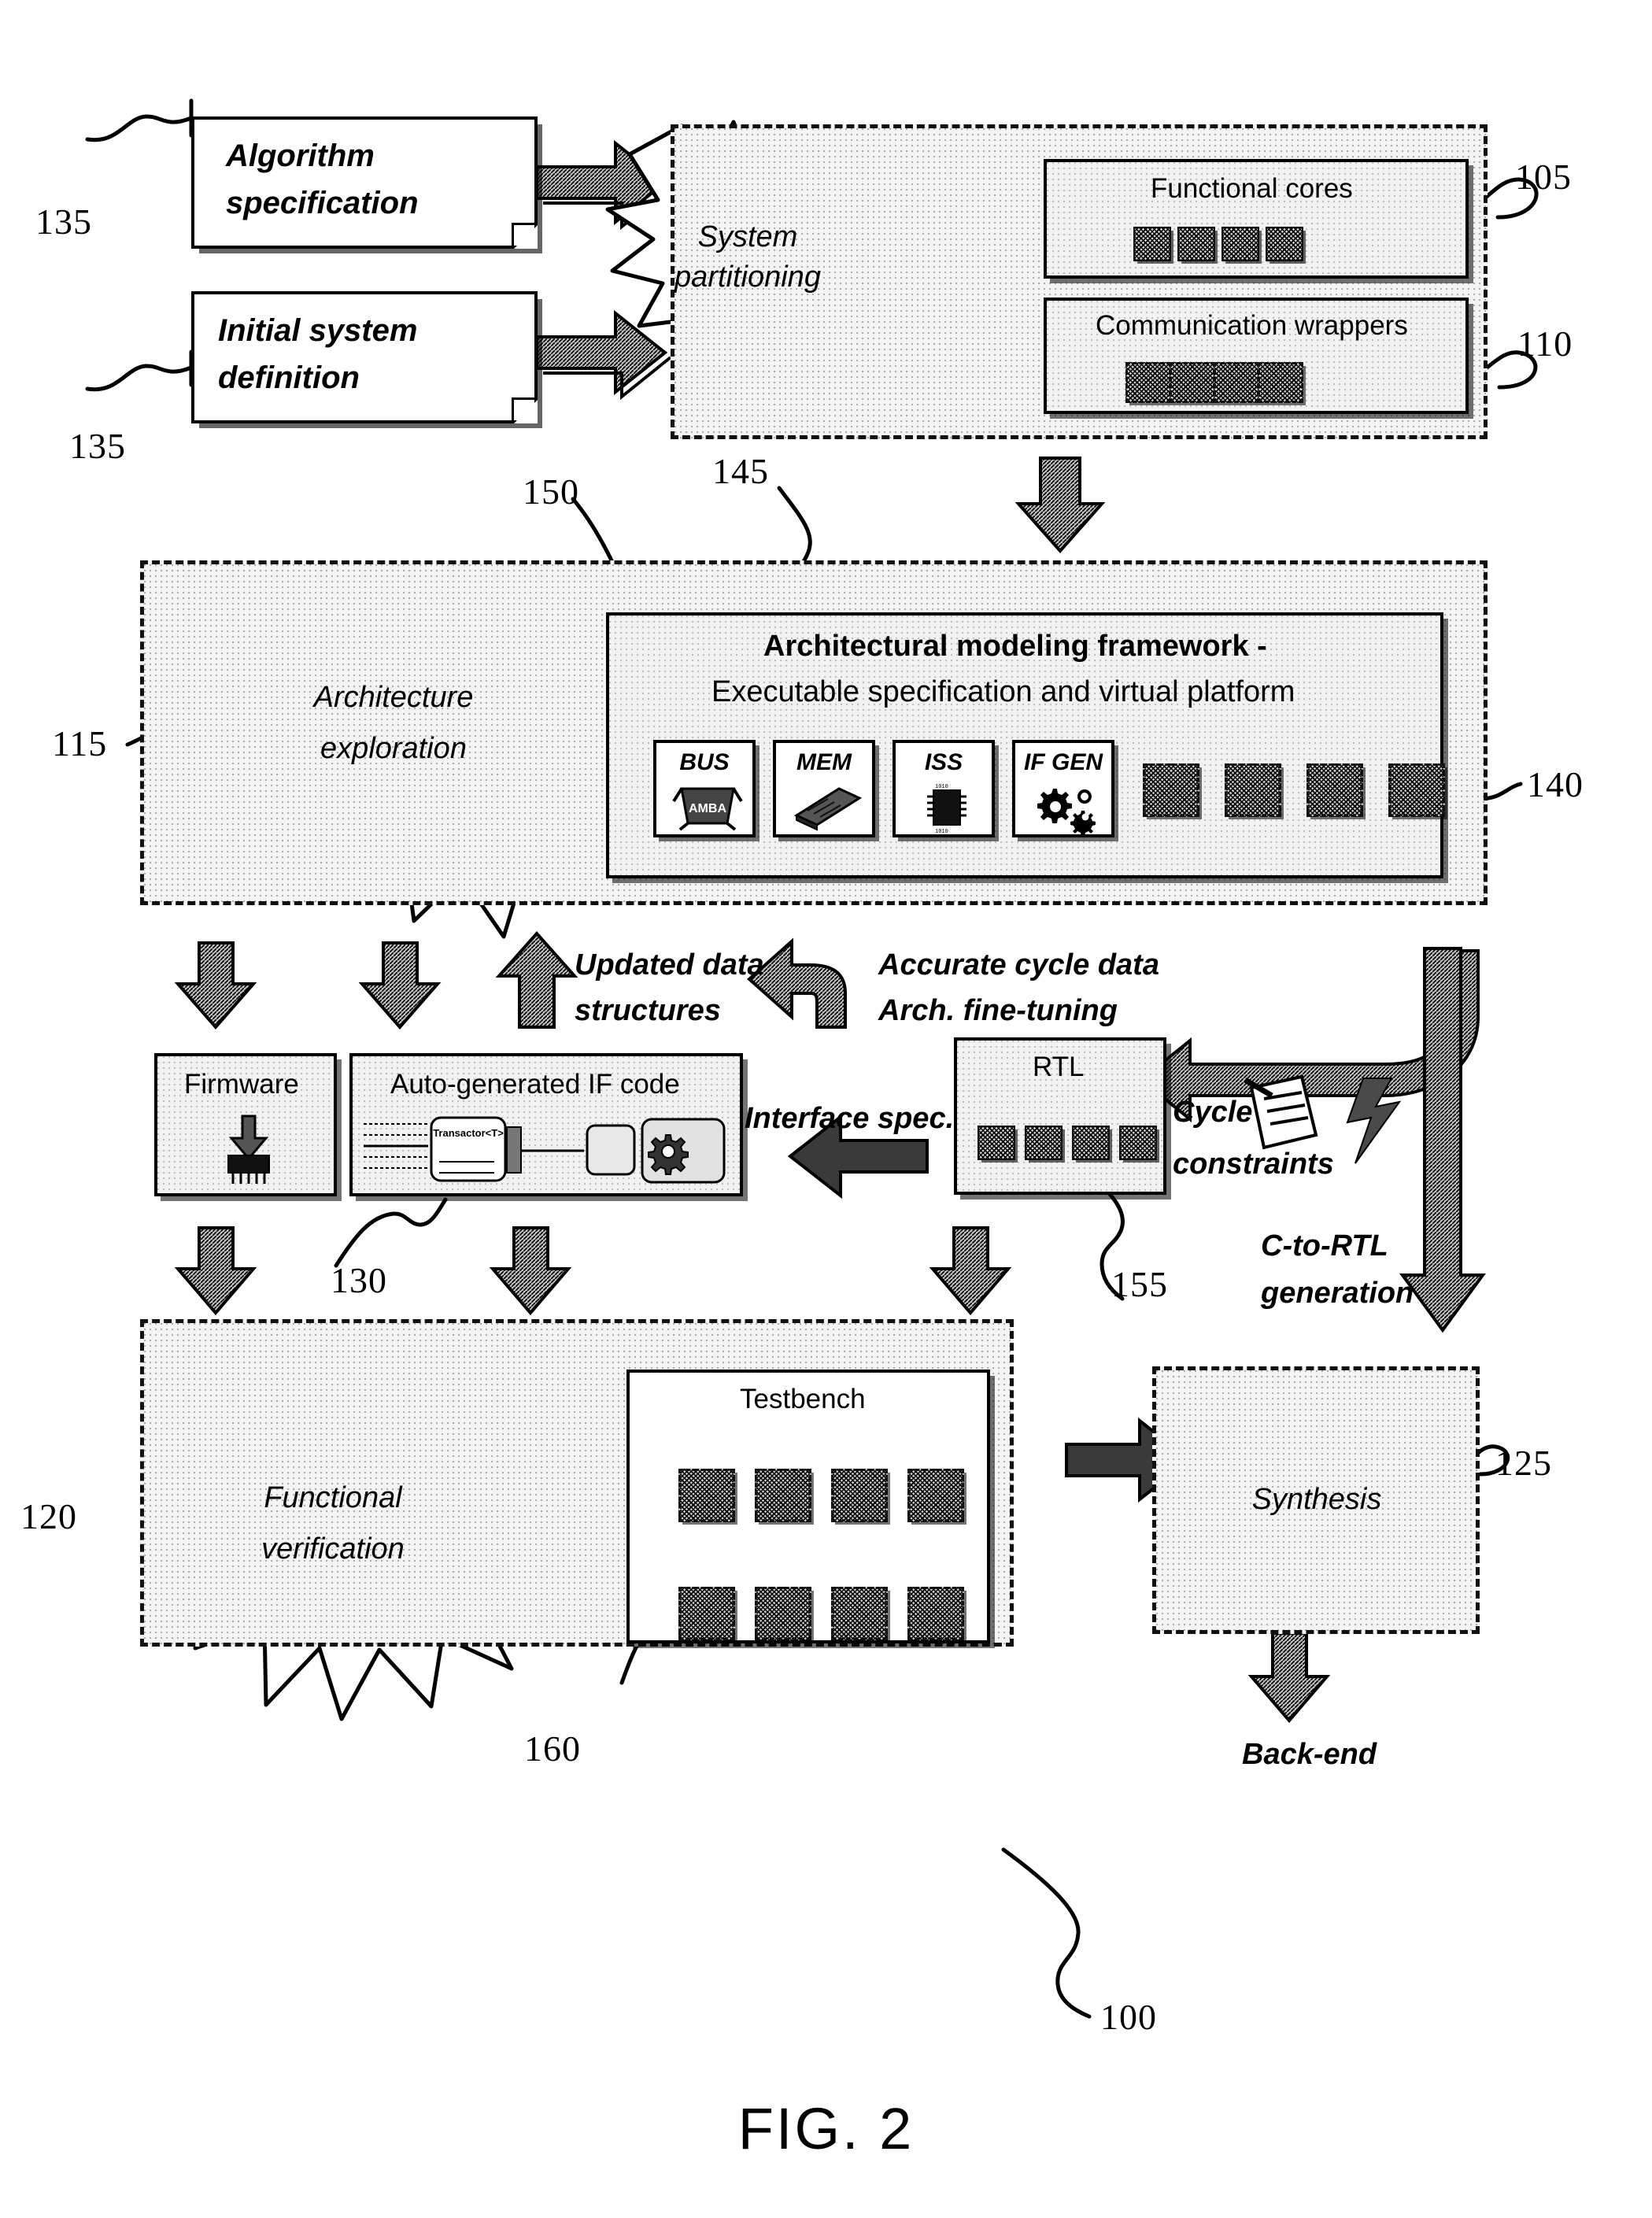 The image size is (1652, 2218). Describe the element at coordinates (1213, 1112) in the screenshot. I see `cycle-constraints-line1: Cycle` at that location.